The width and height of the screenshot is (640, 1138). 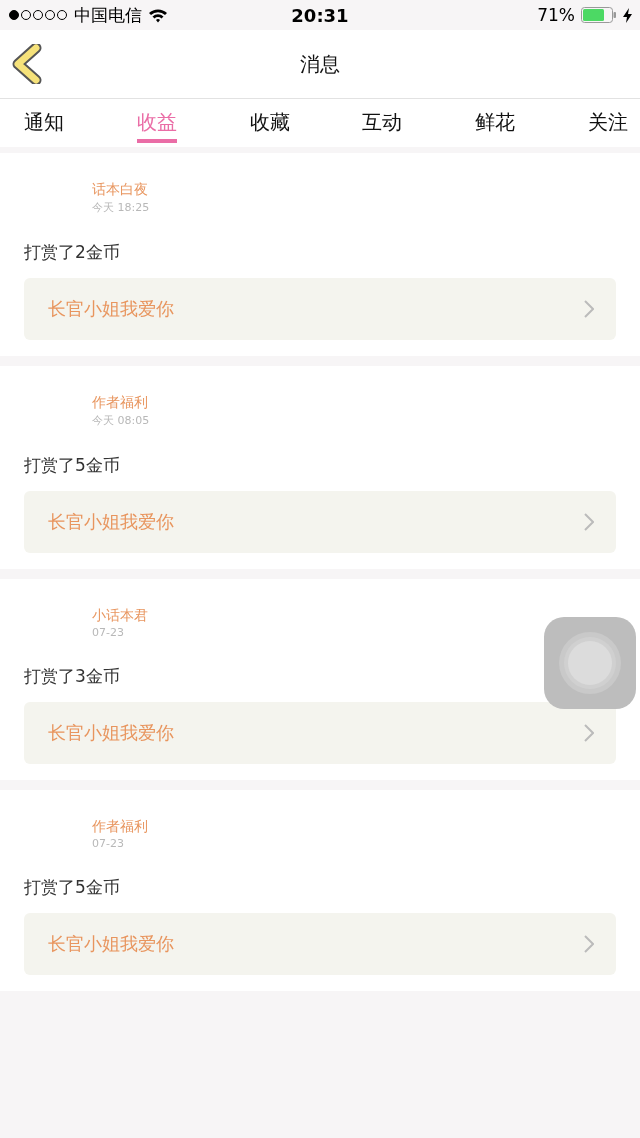 What do you see at coordinates (158, 15) in the screenshot?
I see `wifi-icon` at bounding box center [158, 15].